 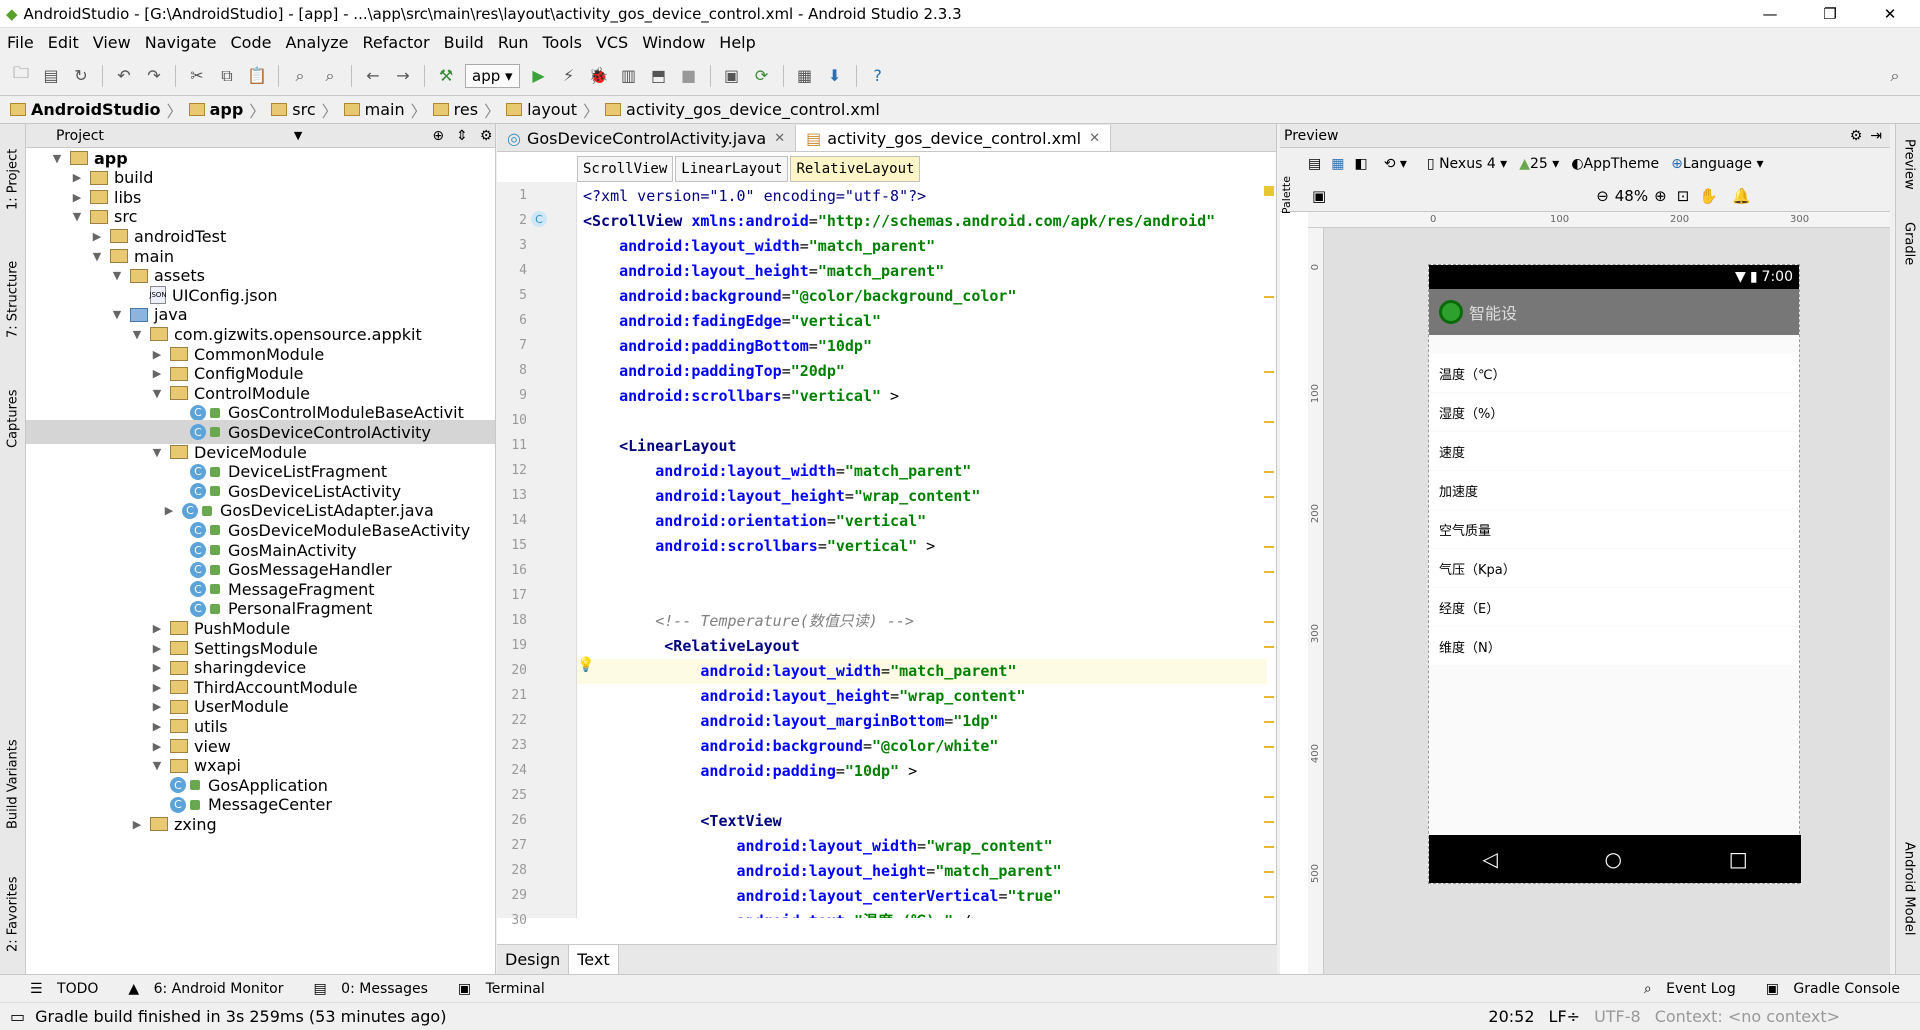 I want to click on make-project-icon: ⚒, so click(x=446, y=76).